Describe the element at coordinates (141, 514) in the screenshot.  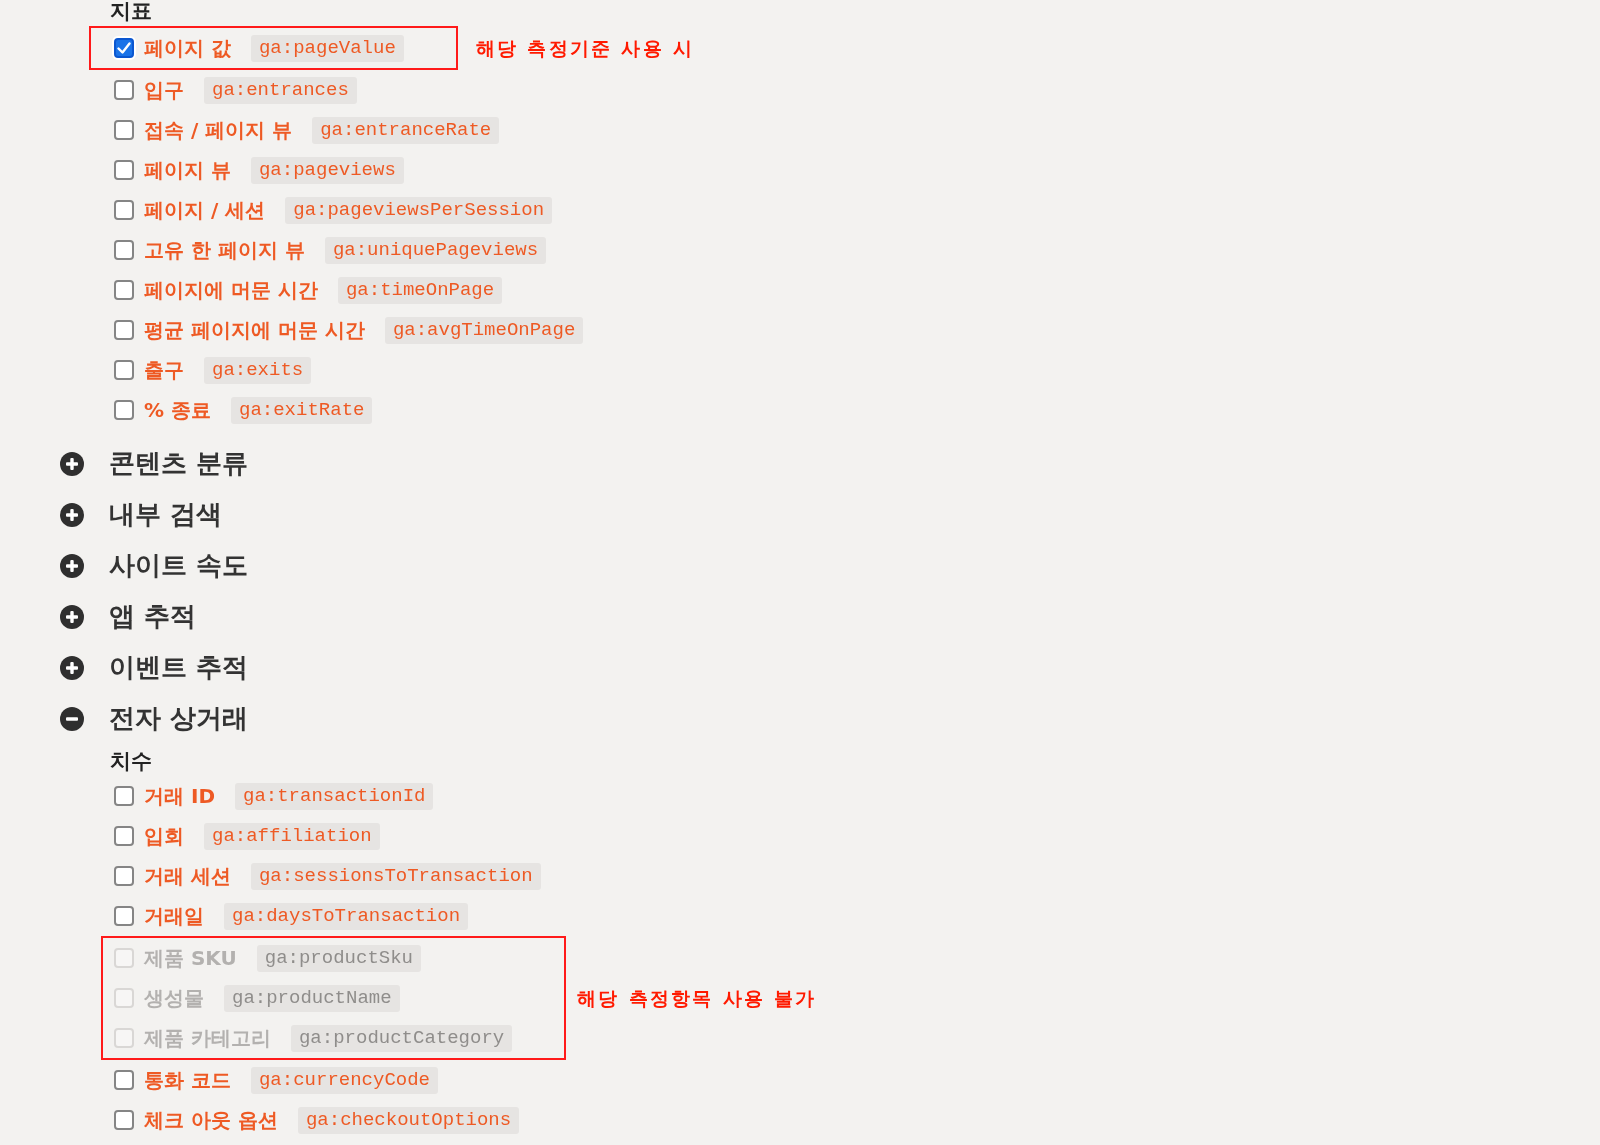
I see `section-header: 내부 검색` at that location.